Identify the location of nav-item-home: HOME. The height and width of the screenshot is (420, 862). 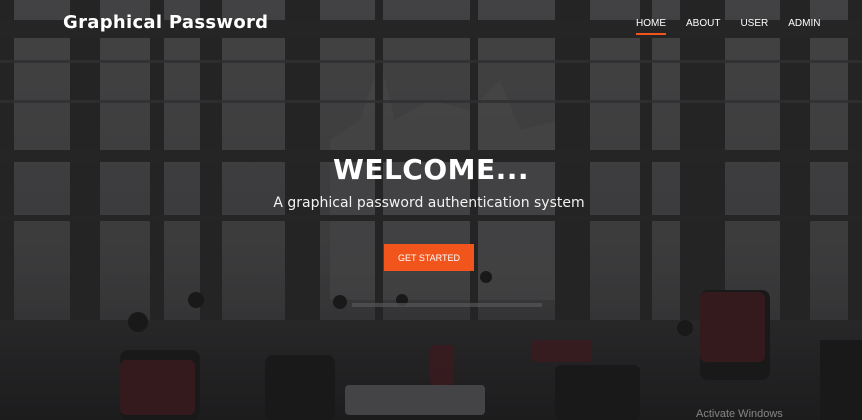
(651, 26).